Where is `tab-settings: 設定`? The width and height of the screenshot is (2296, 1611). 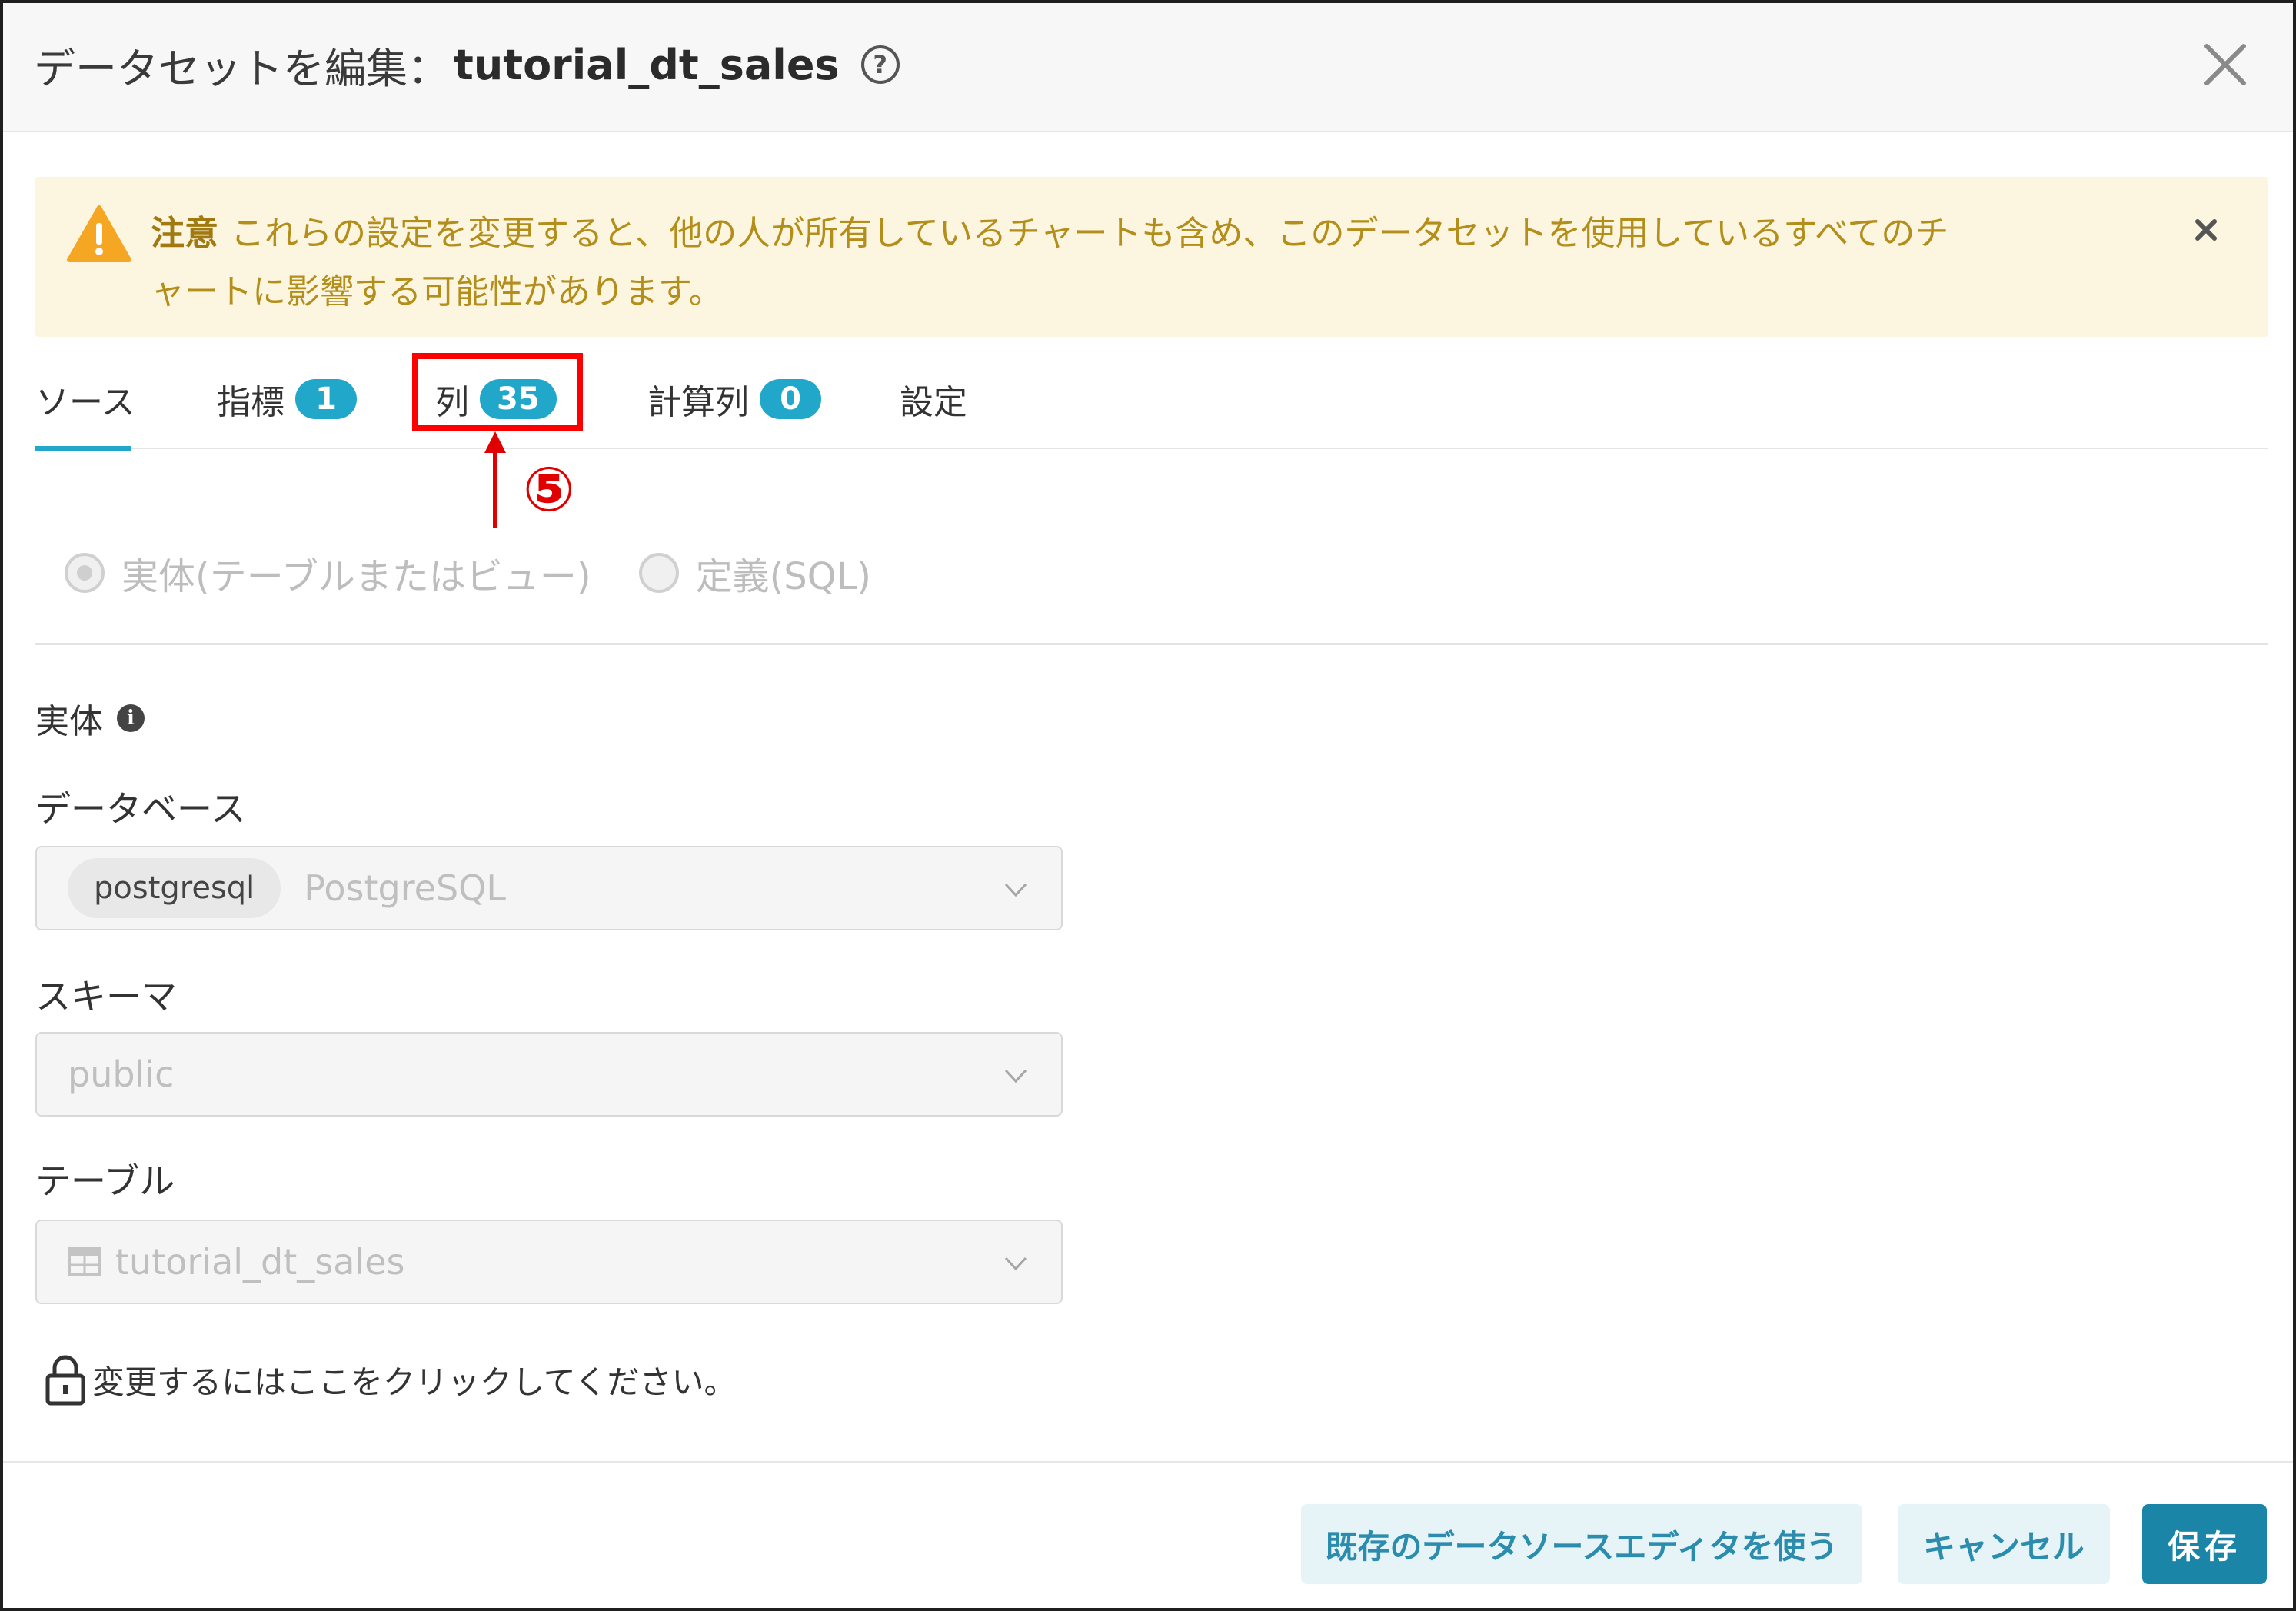 tab-settings: 設定 is located at coordinates (933, 399).